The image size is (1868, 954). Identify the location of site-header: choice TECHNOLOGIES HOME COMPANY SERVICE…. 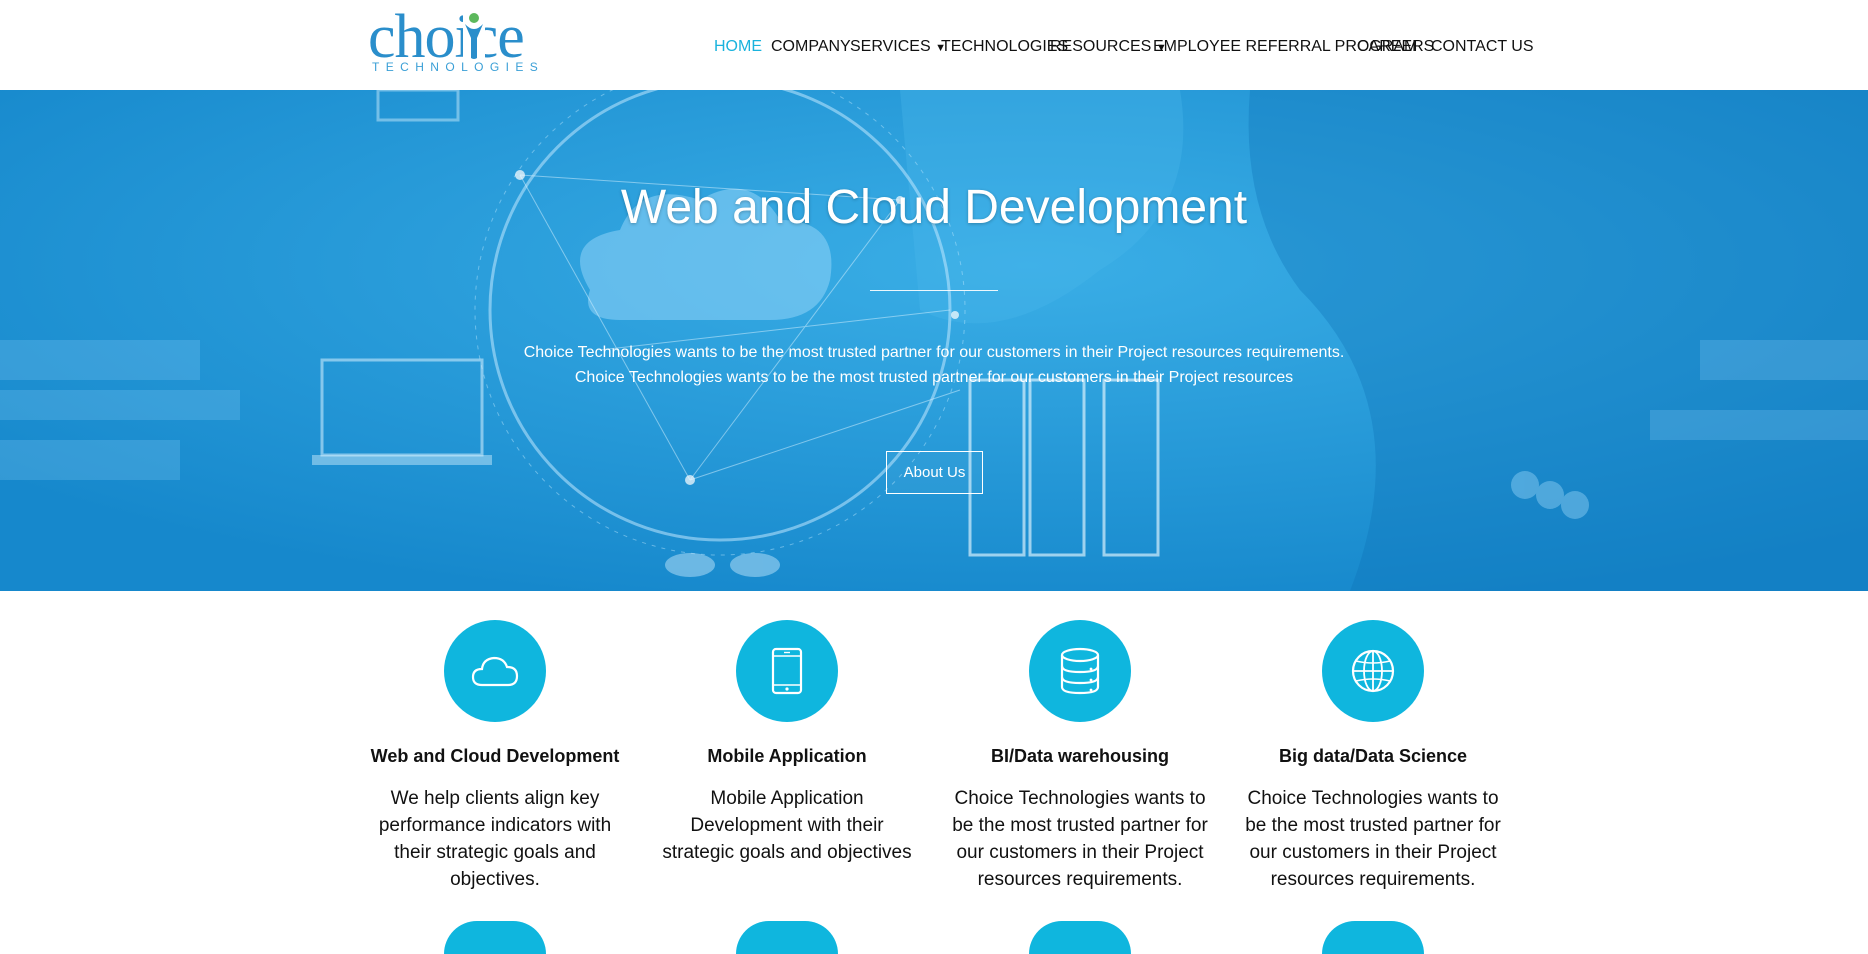
(934, 45).